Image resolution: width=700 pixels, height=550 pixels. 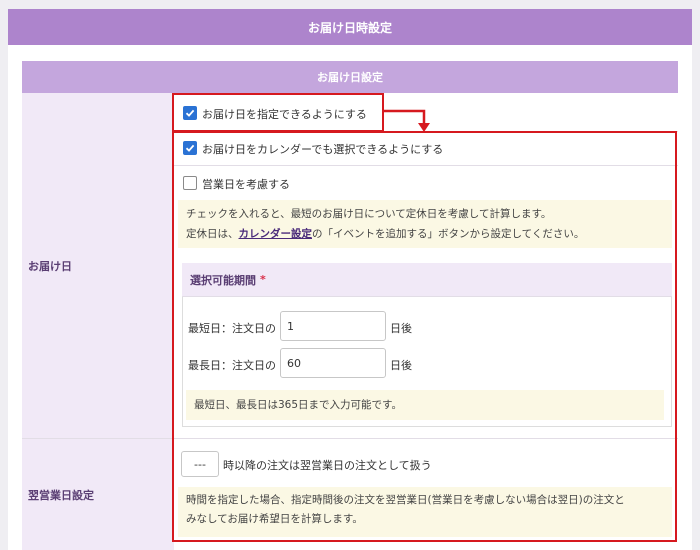 What do you see at coordinates (278, 112) in the screenshot?
I see `highlight-box` at bounding box center [278, 112].